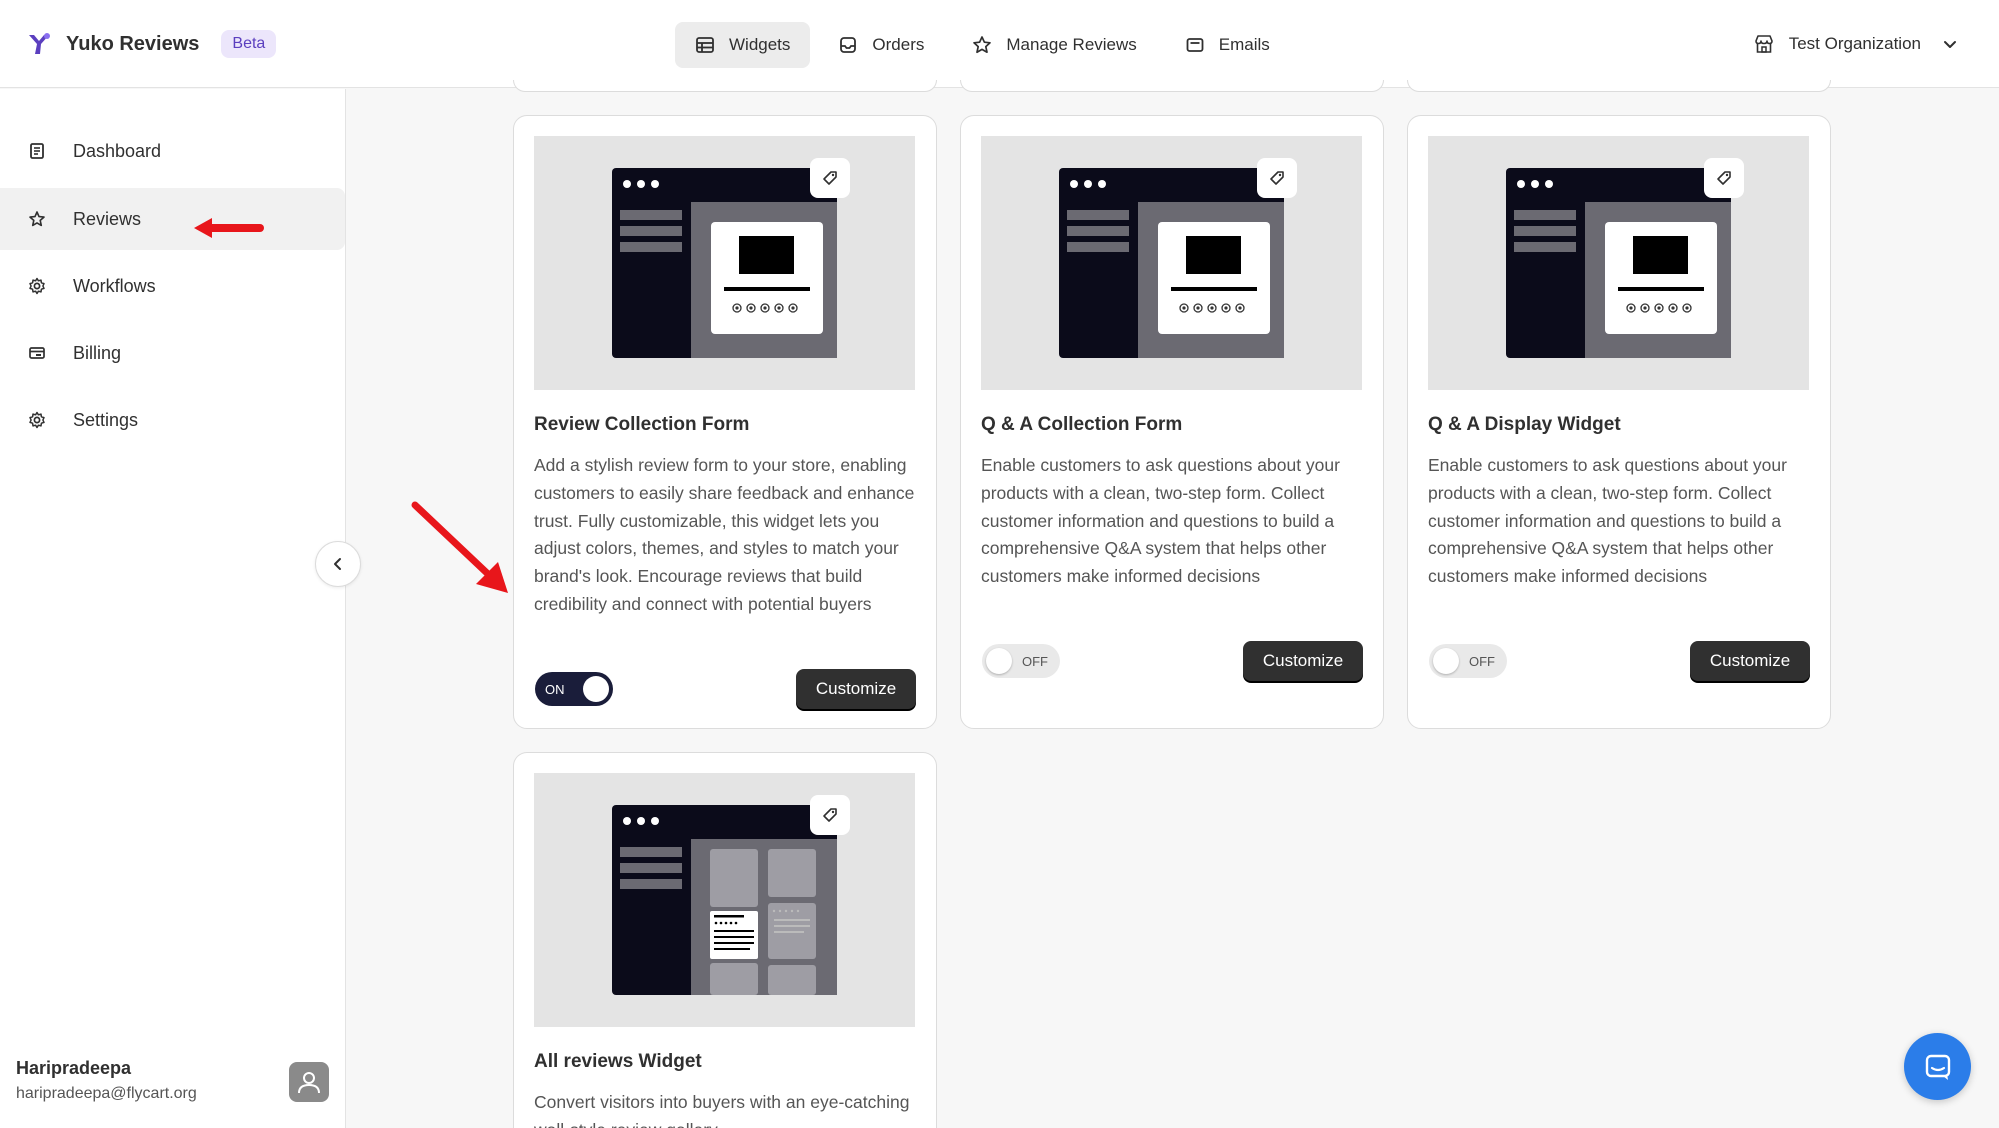 This screenshot has height=1128, width=1999. What do you see at coordinates (249, 44) in the screenshot?
I see `beta-badge: Beta` at bounding box center [249, 44].